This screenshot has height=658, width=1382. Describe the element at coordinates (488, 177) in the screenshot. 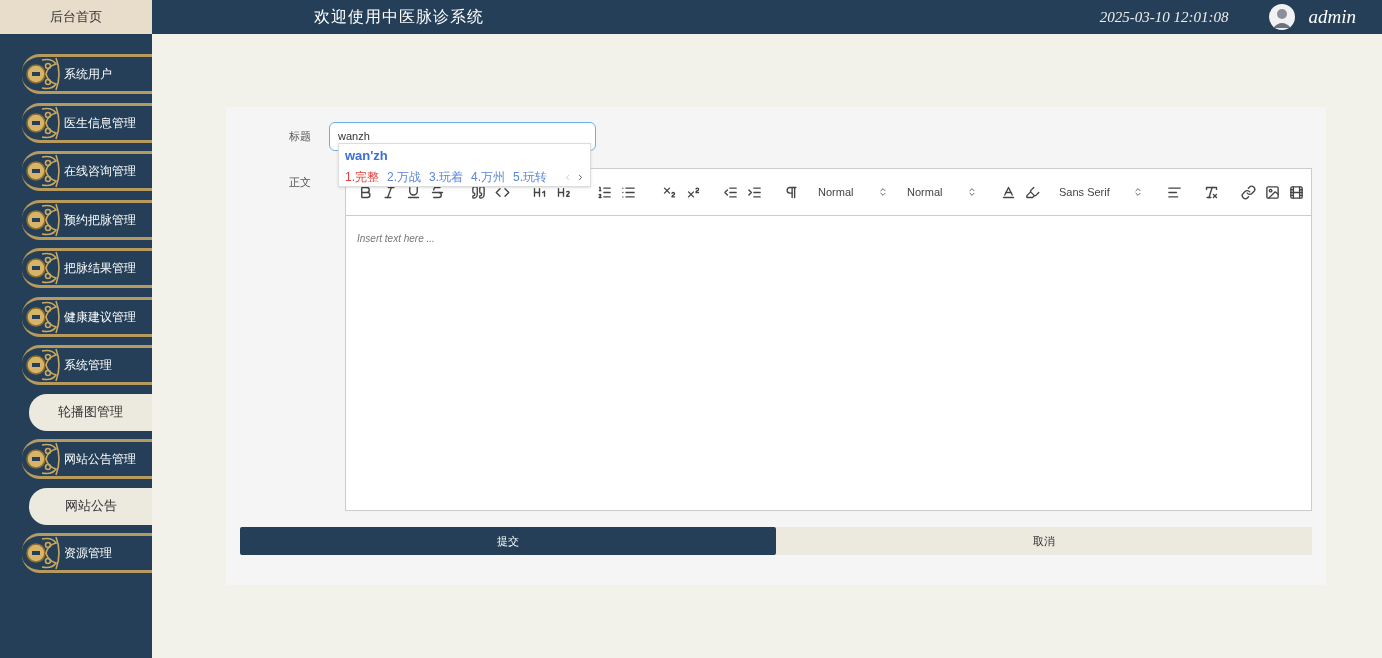

I see `ime-candidate: 4.万州` at that location.